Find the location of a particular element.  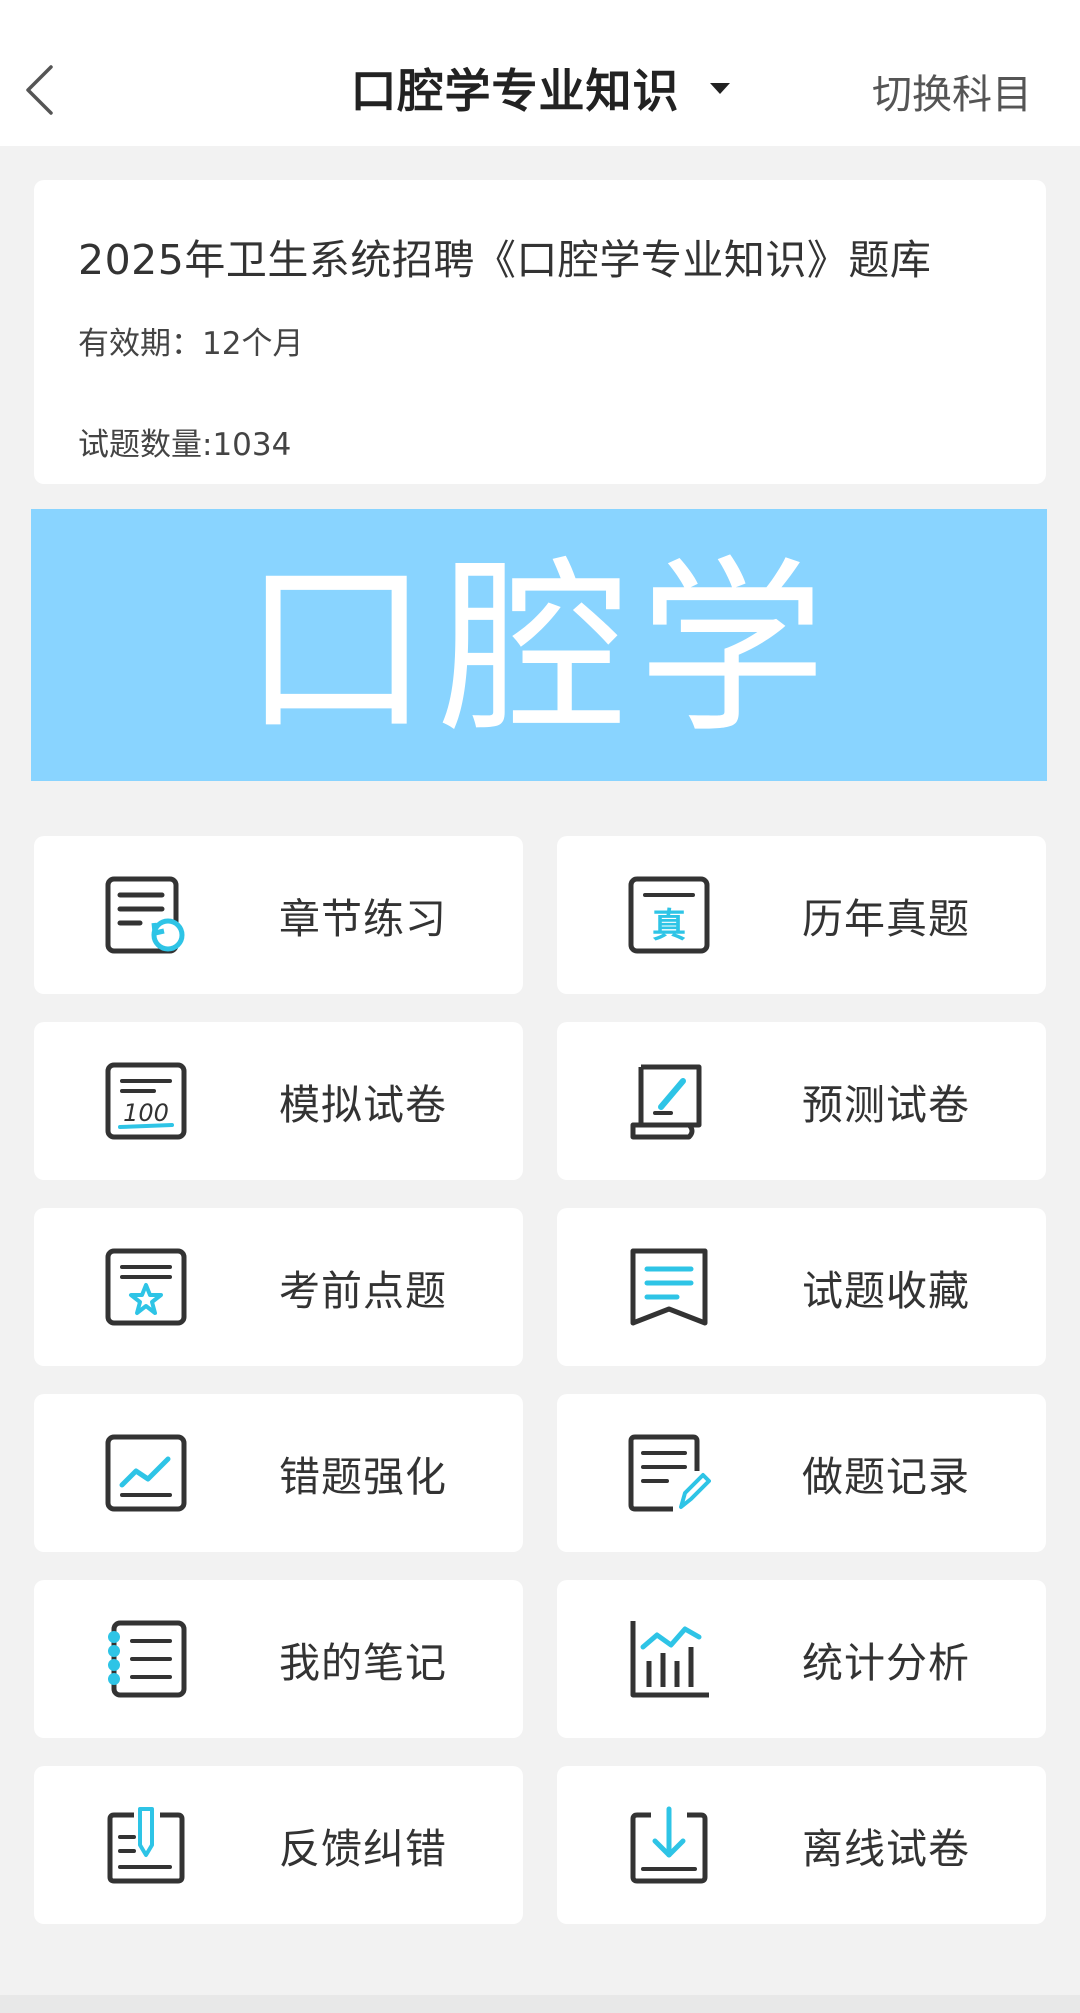

menu-item-label: 统计分析 is located at coordinates (886, 1663).